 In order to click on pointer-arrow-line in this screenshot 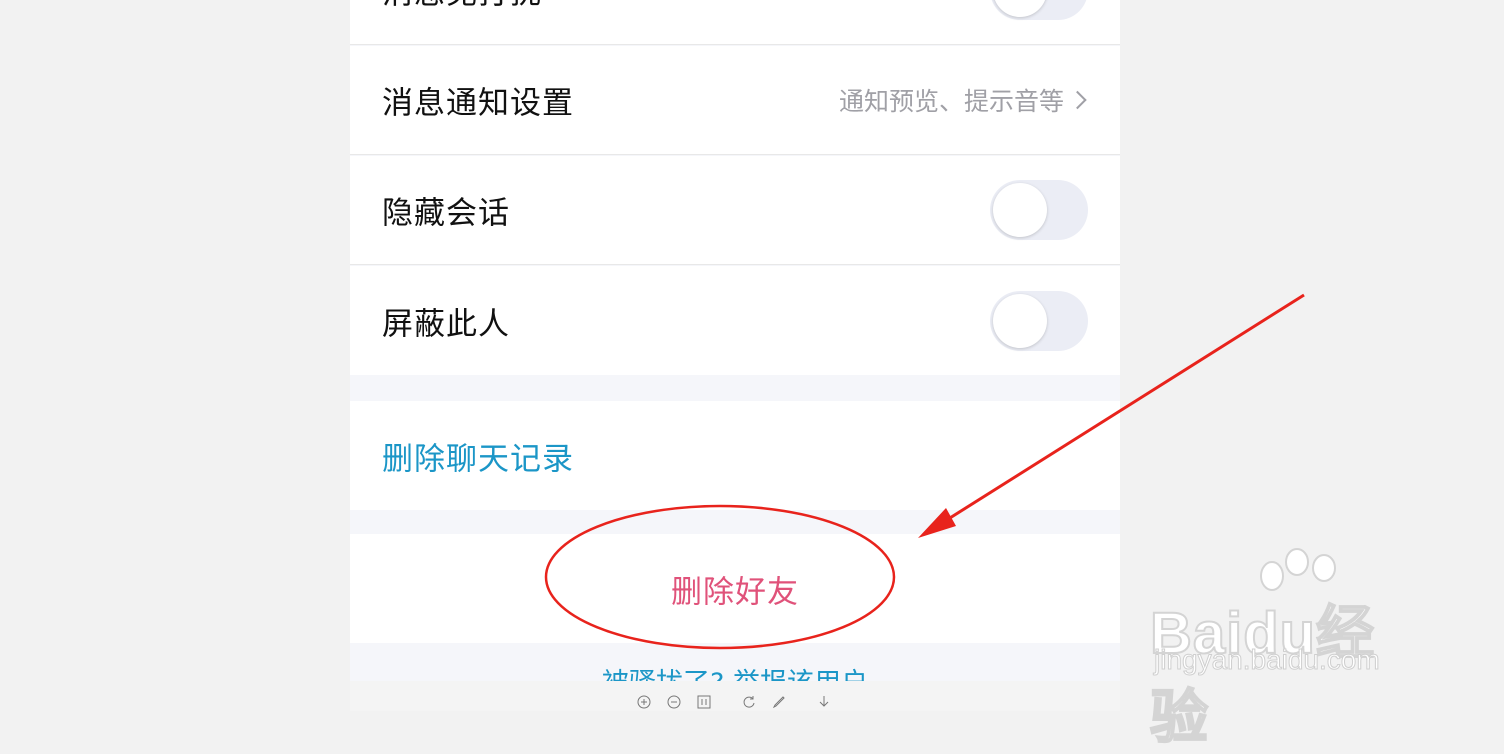, I will do `click(1119, 411)`.